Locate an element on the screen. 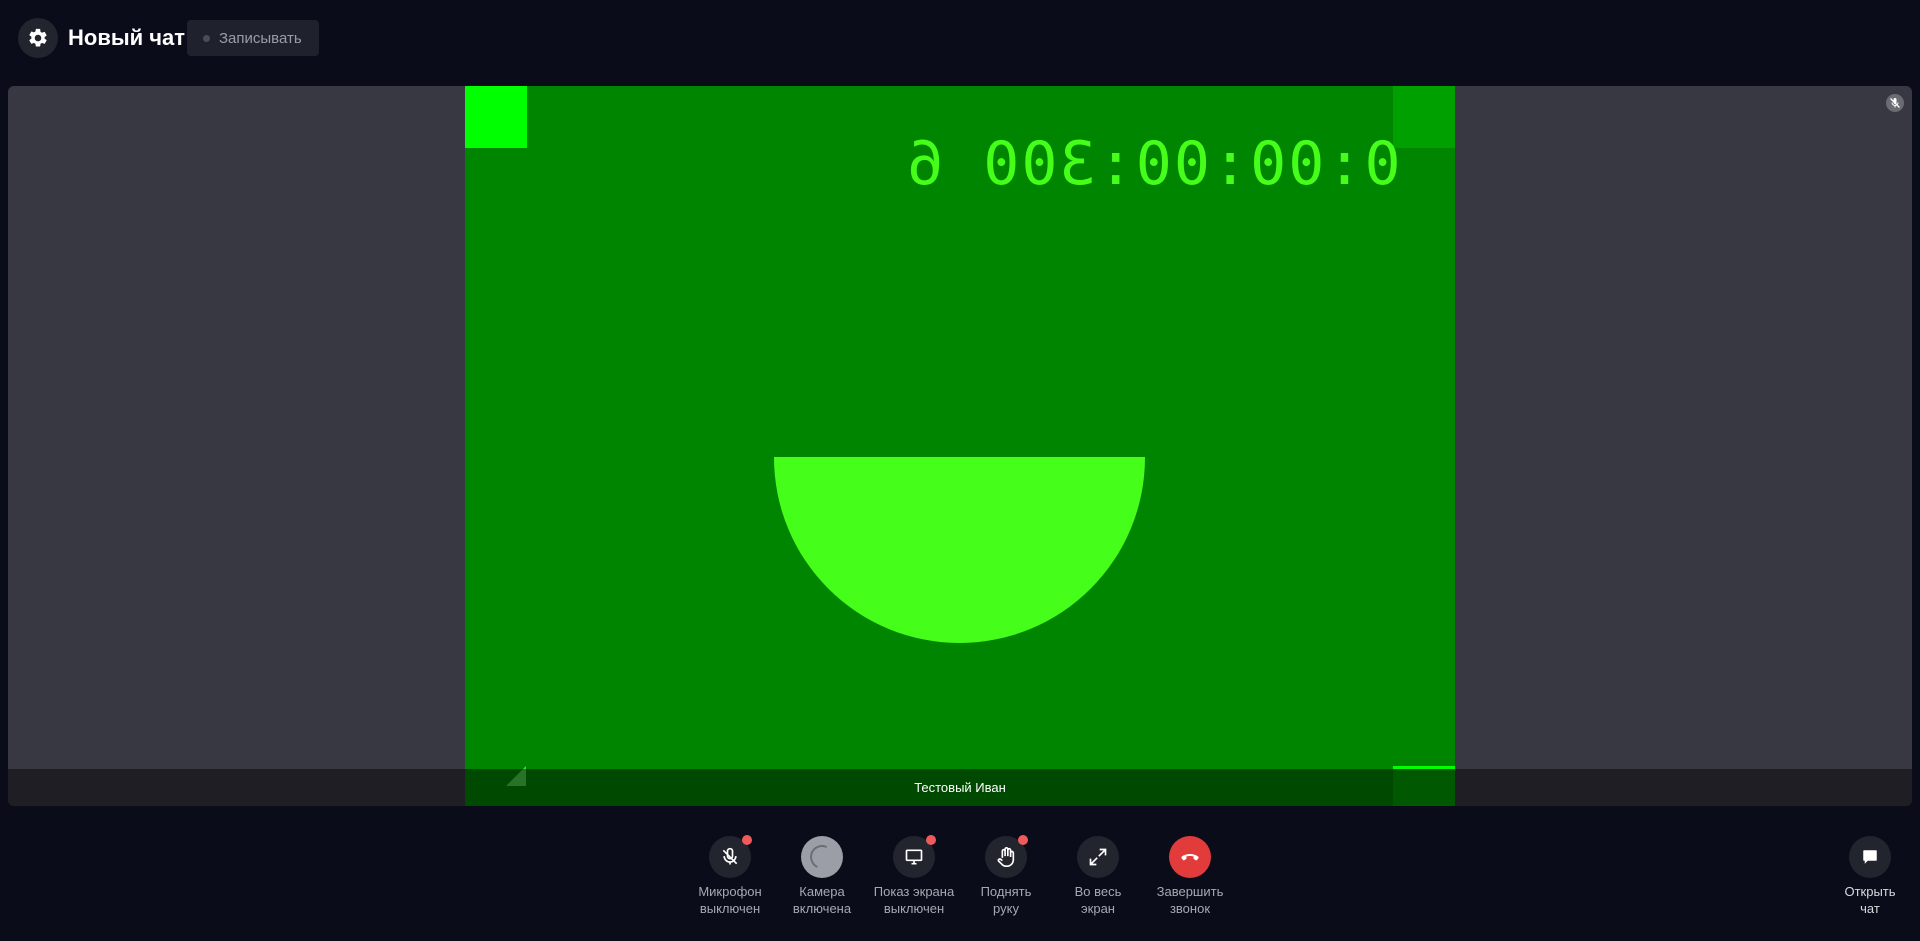  video-timecode: 0:00:00:300 6 is located at coordinates (1153, 164).